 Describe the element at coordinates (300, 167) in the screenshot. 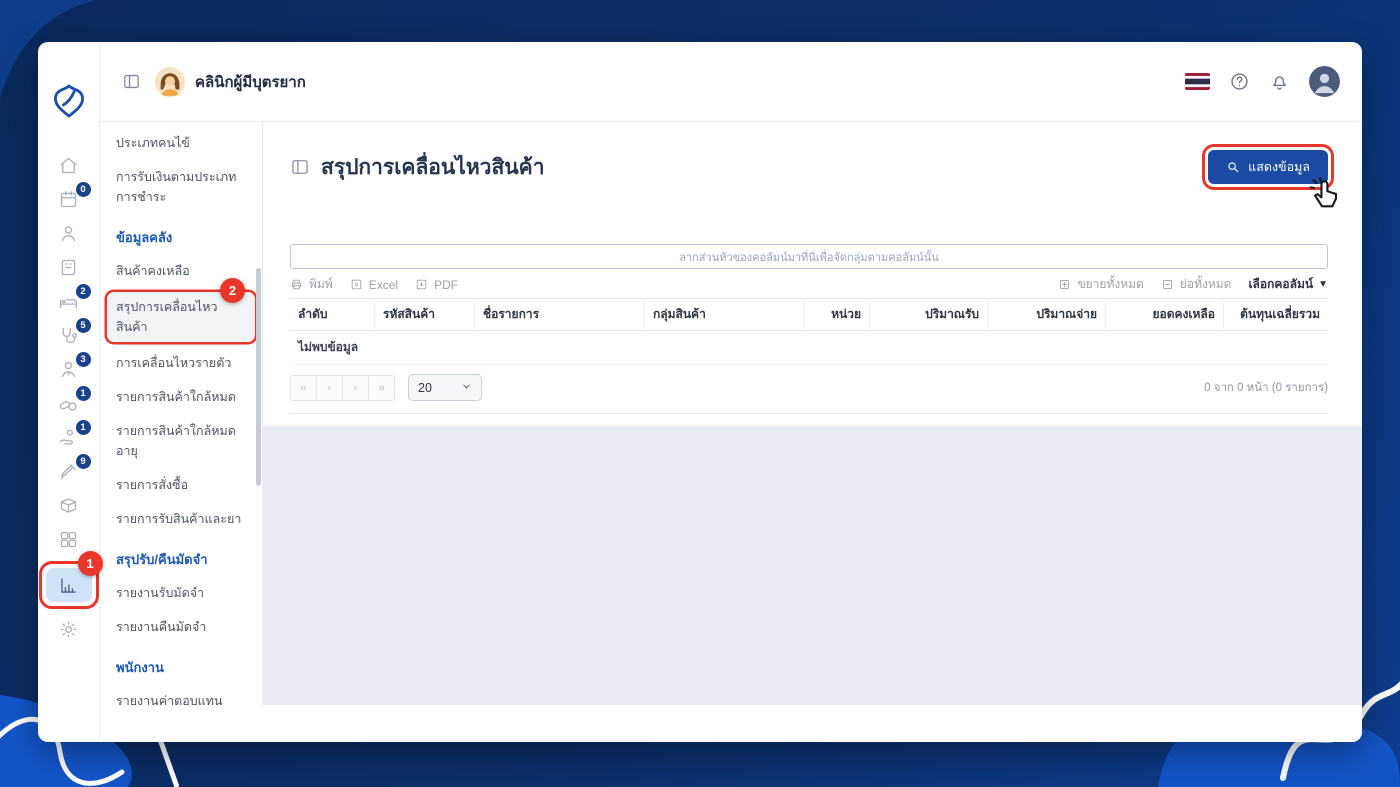

I see `page-title-icon` at that location.